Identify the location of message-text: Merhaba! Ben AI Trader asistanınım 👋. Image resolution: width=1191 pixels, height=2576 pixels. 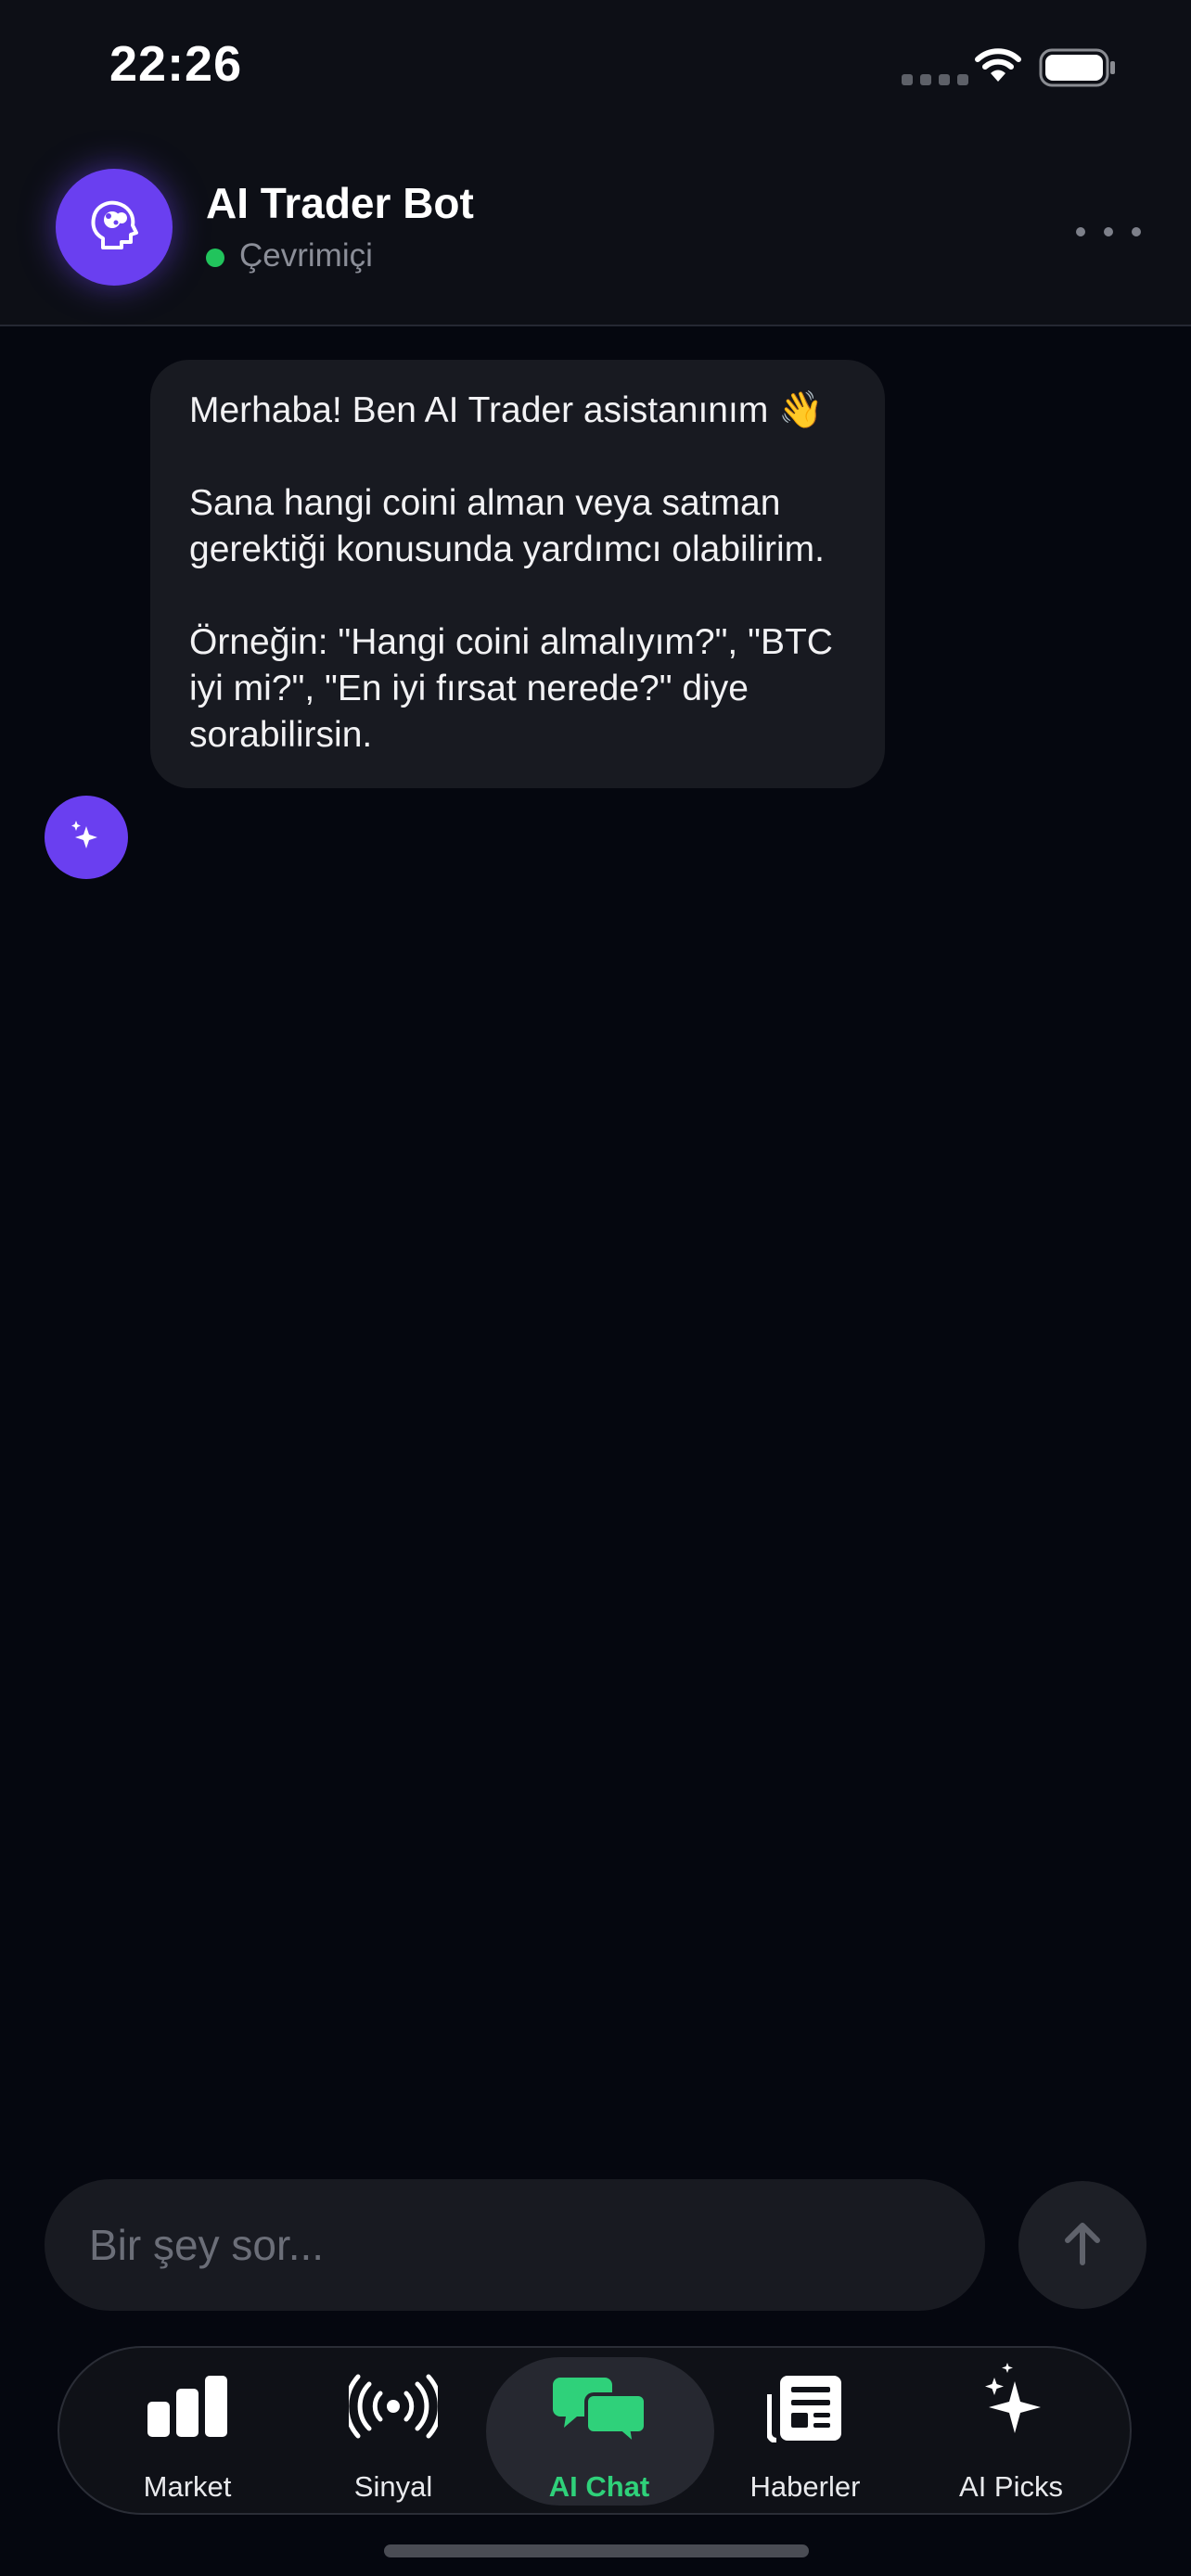
(506, 410).